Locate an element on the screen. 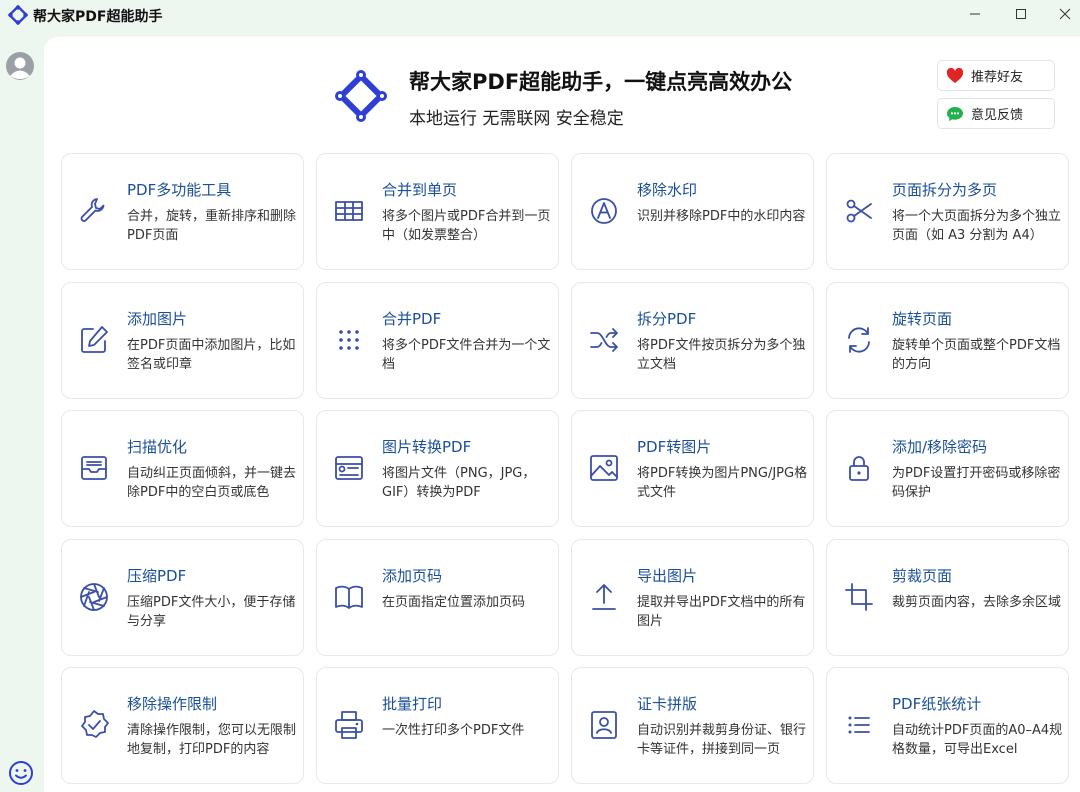  tool-card-desc: 在页面指定位置添加页码 is located at coordinates (454, 602).